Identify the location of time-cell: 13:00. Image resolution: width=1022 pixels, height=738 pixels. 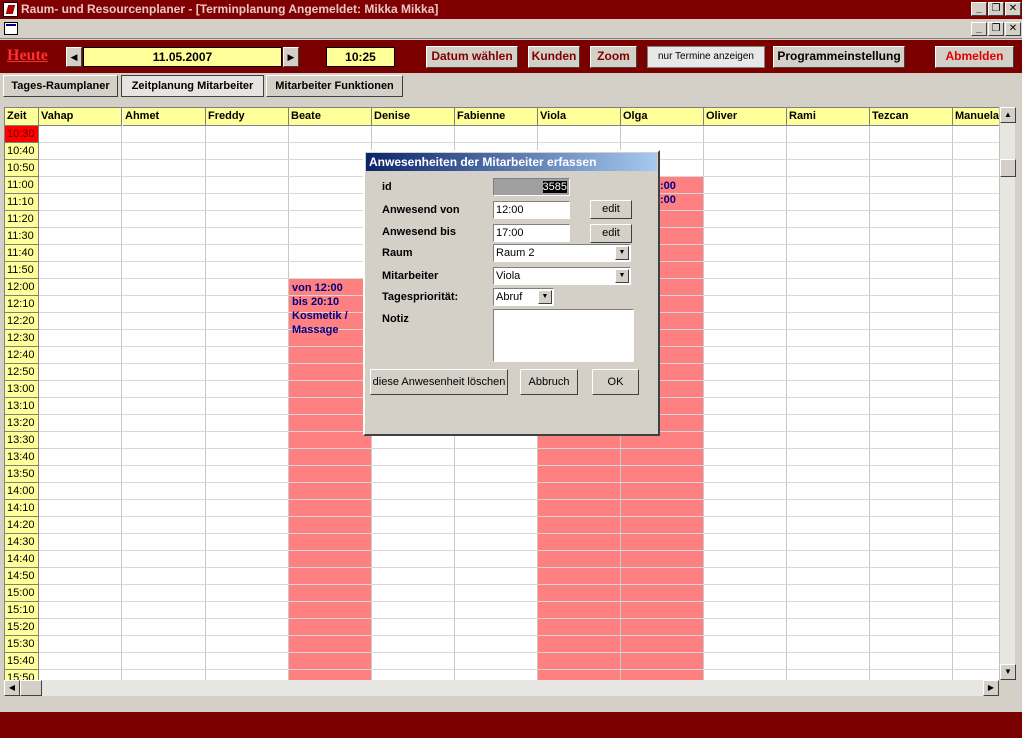
(22, 389).